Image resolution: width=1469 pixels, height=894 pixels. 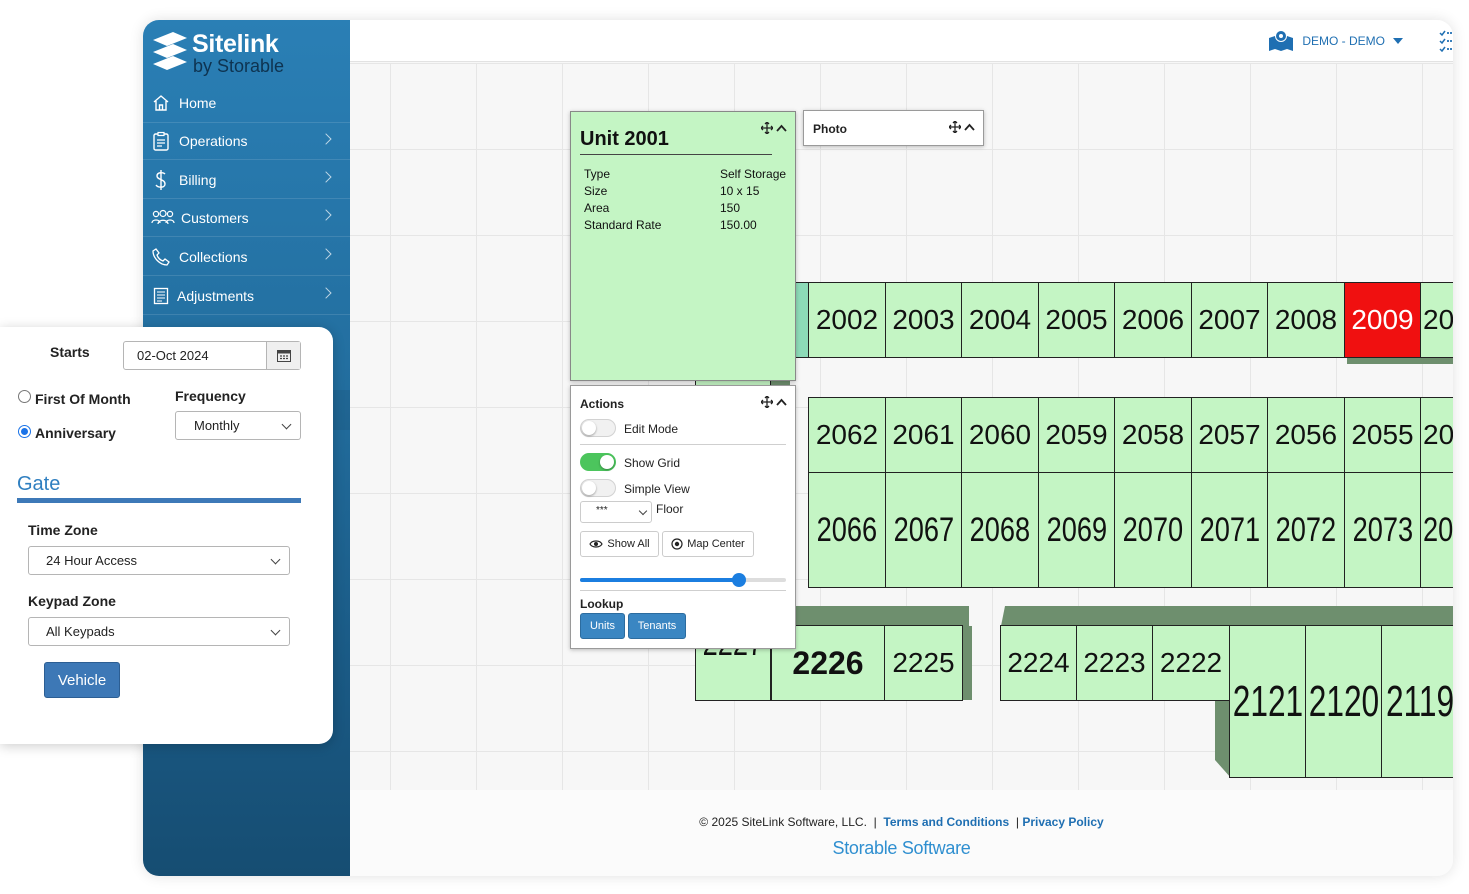 What do you see at coordinates (847, 435) in the screenshot?
I see `map-unit-2062: 2062` at bounding box center [847, 435].